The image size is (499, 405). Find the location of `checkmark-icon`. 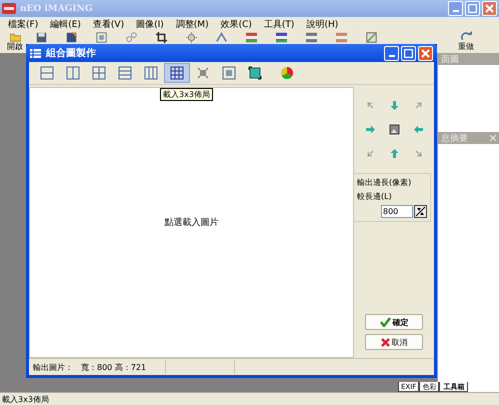

checkmark-icon is located at coordinates (385, 322).